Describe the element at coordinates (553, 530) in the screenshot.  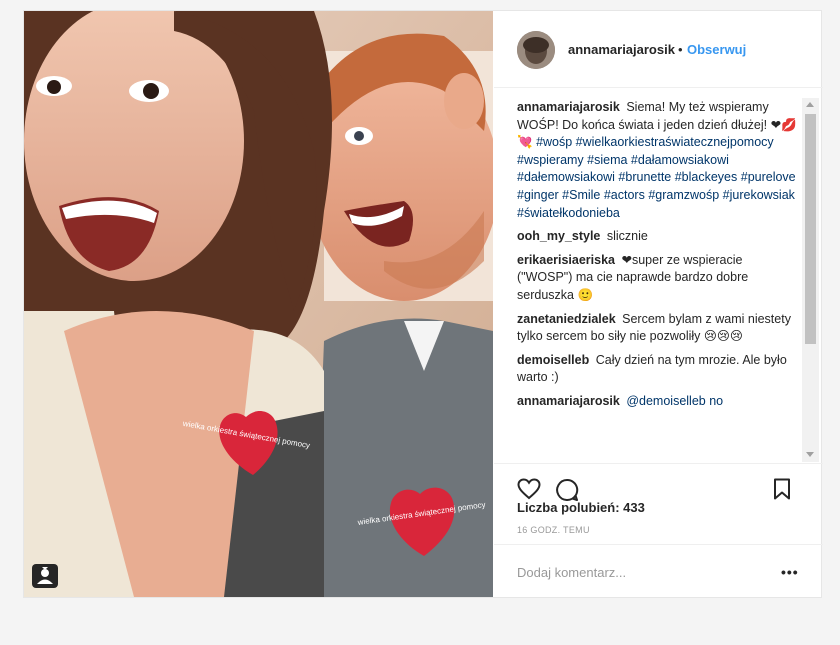
I see `post-timestamp: 16 GODZ. TEMU` at that location.